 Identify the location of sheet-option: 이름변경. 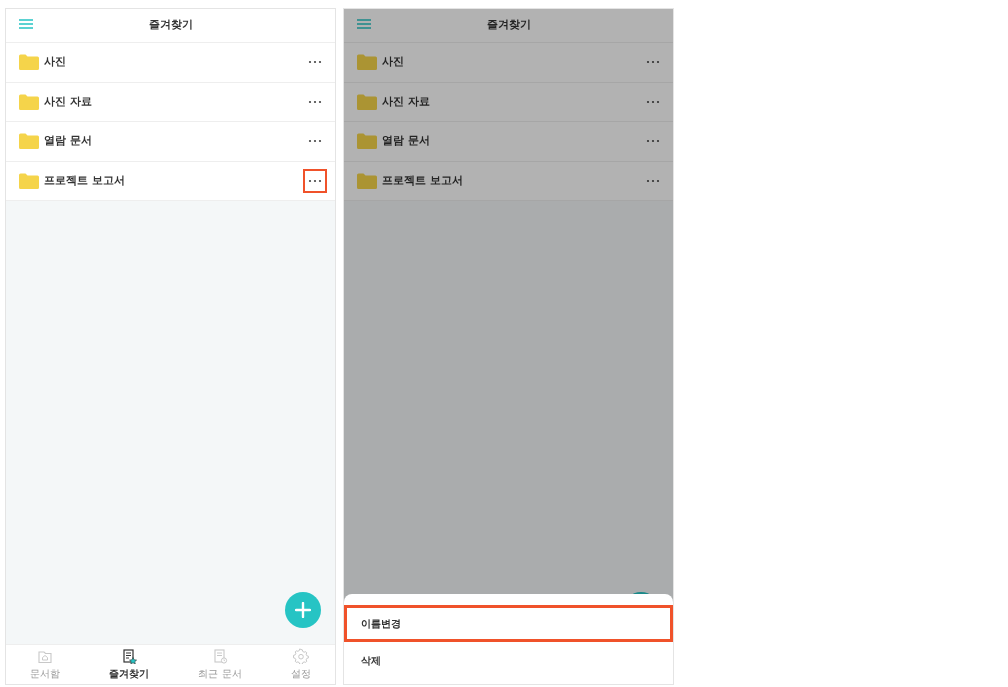
(508, 623).